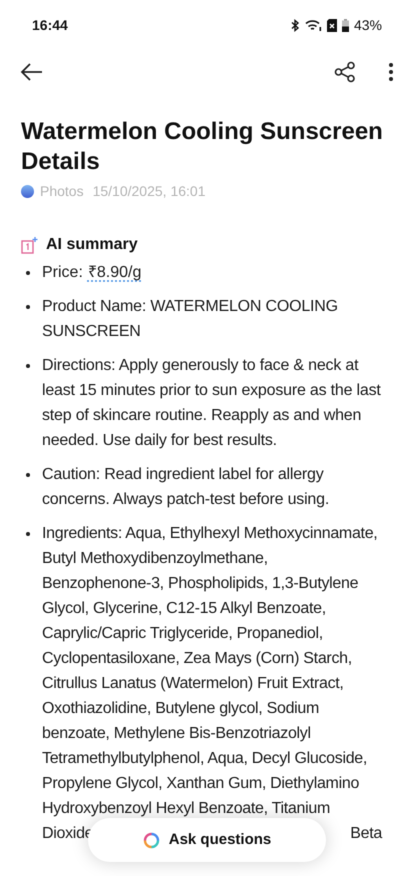  Describe the element at coordinates (331, 25) in the screenshot. I see `sim-card-icon` at that location.